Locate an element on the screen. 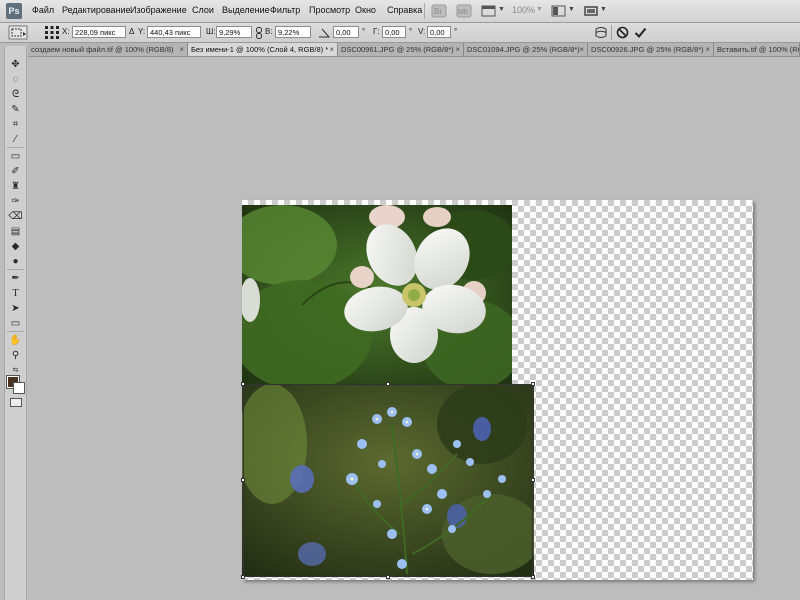 The width and height of the screenshot is (800, 600). transform-handle-top is located at coordinates (388, 384).